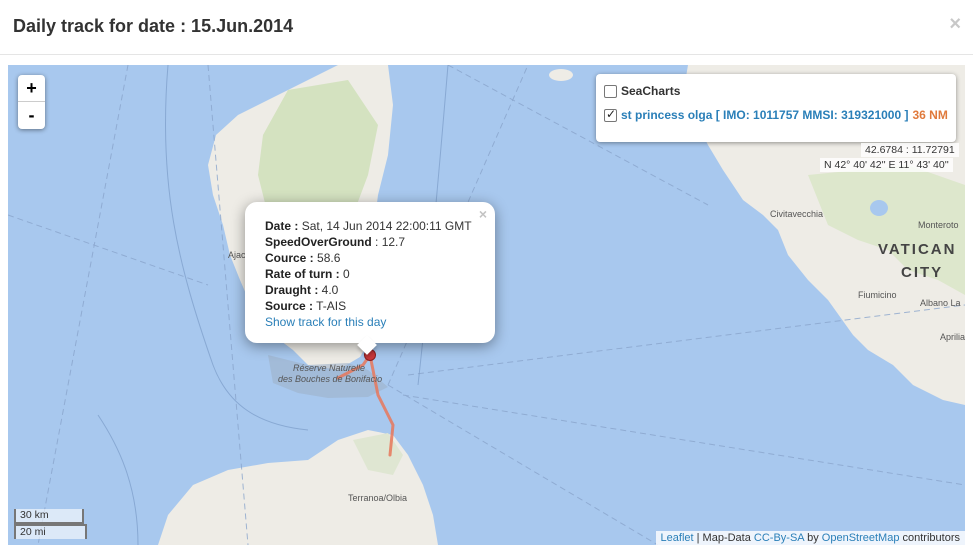 This screenshot has height=555, width=973. I want to click on popup-rot-row: Rate of turn : 0, so click(307, 274).